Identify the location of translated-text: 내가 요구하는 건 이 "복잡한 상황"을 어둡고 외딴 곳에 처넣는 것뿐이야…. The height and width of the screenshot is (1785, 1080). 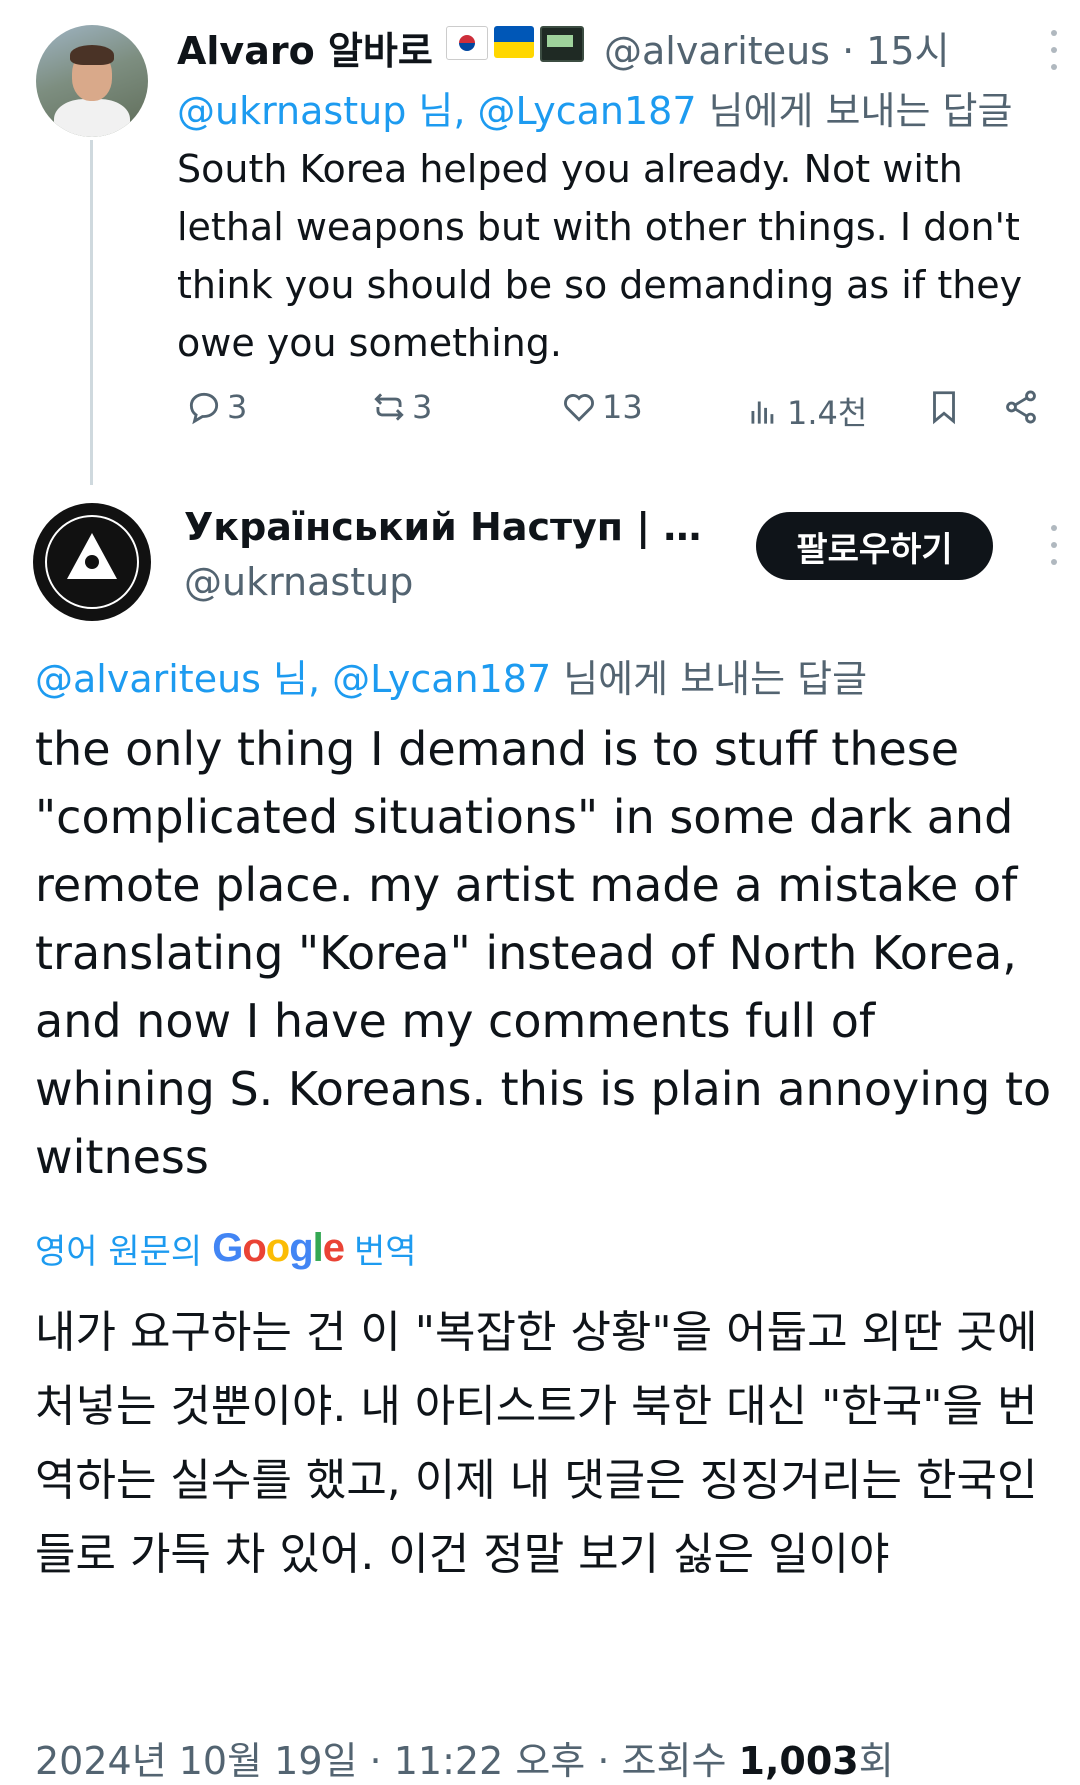
(536, 1443).